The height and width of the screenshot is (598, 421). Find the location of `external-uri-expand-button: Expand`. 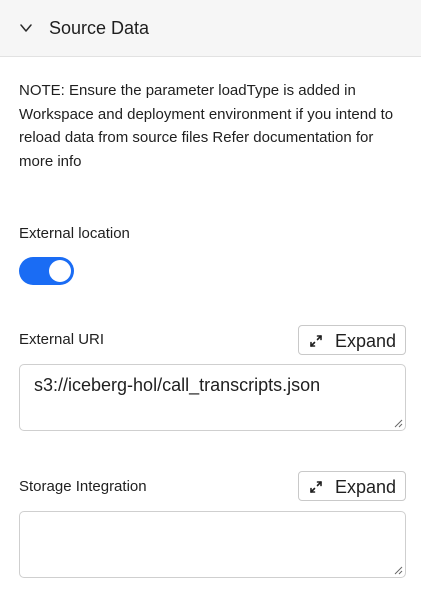

external-uri-expand-button: Expand is located at coordinates (352, 340).